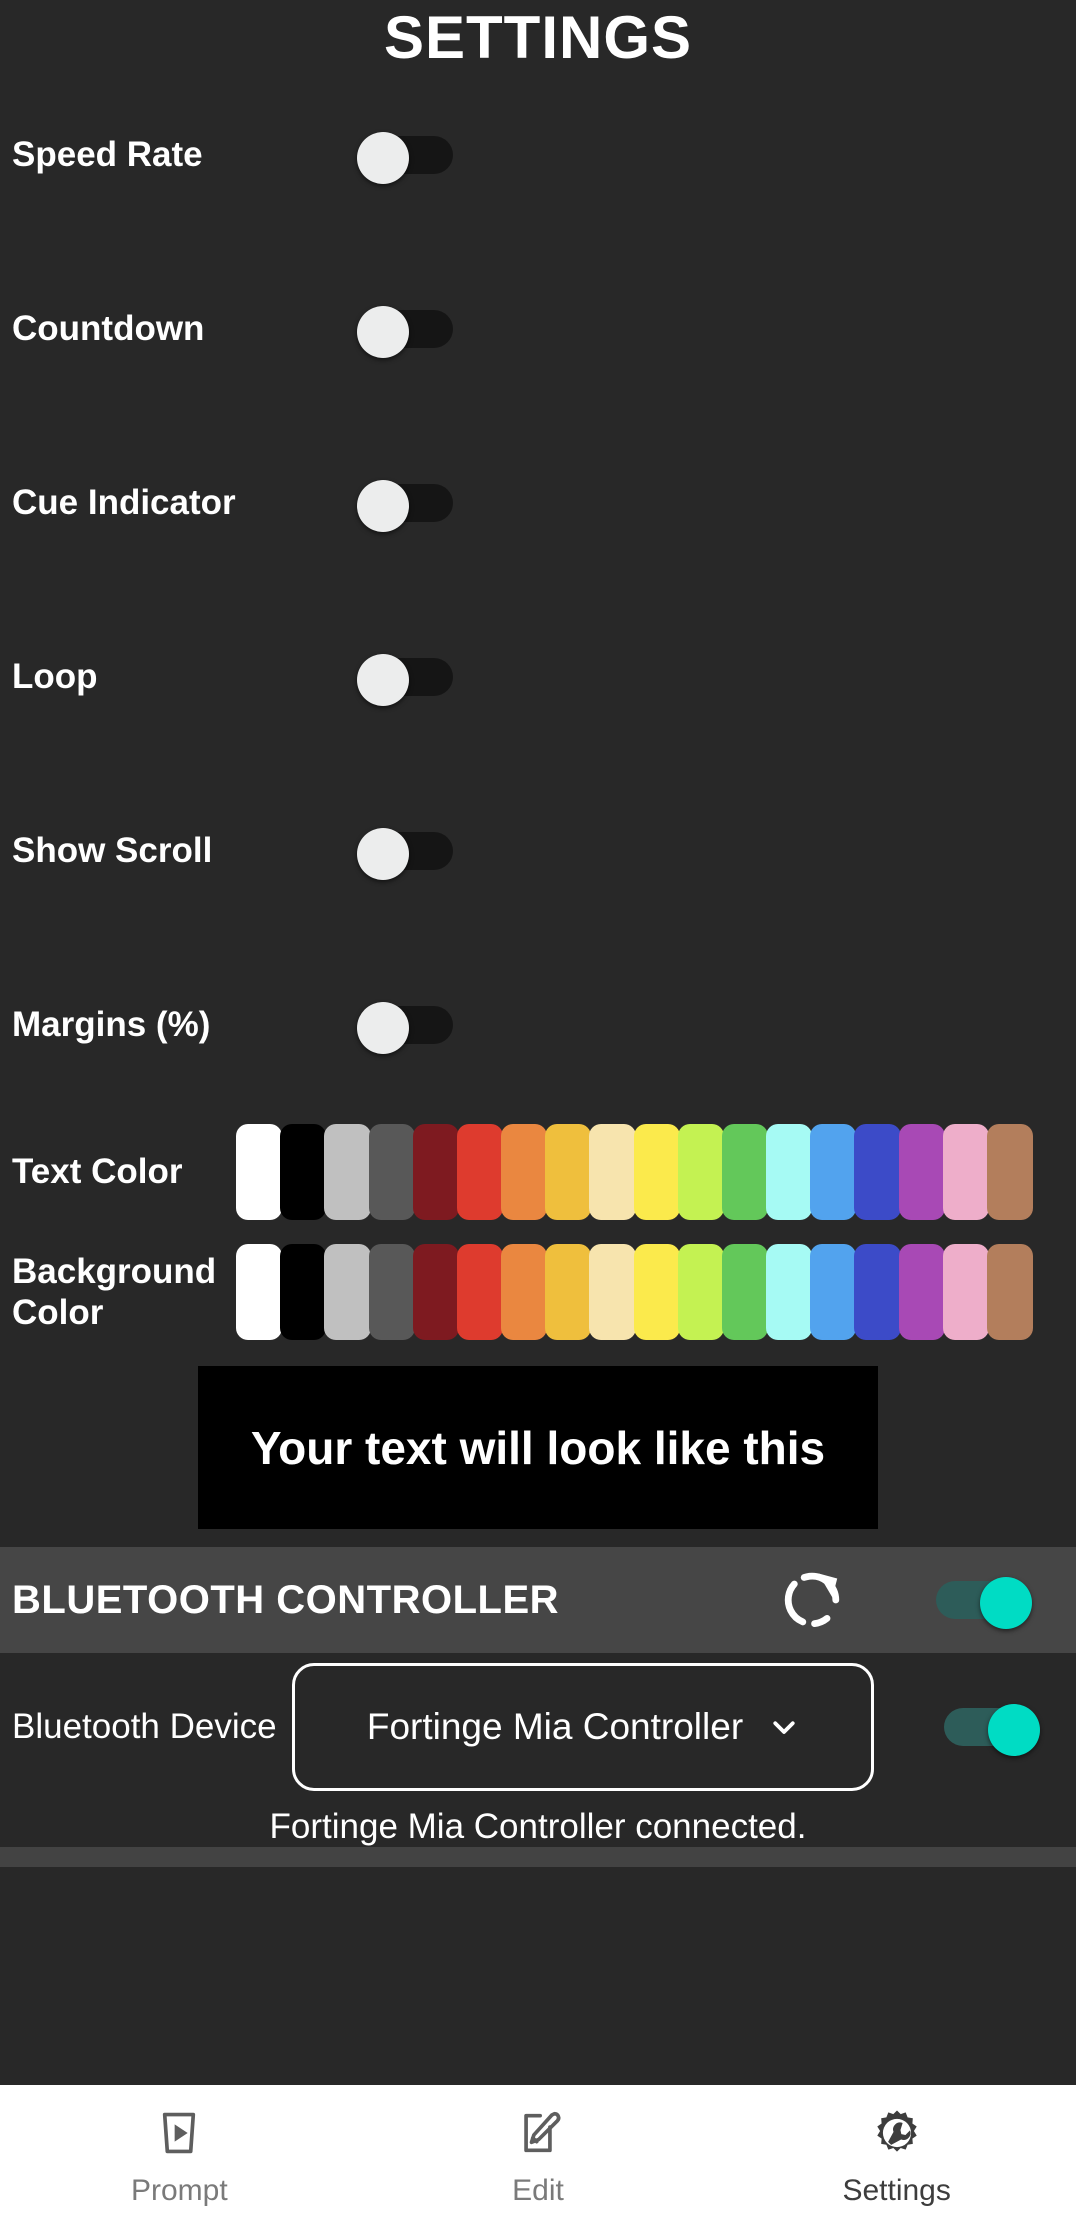  Describe the element at coordinates (538, 851) in the screenshot. I see `setting-row-show-scroll: Show Scroll` at that location.